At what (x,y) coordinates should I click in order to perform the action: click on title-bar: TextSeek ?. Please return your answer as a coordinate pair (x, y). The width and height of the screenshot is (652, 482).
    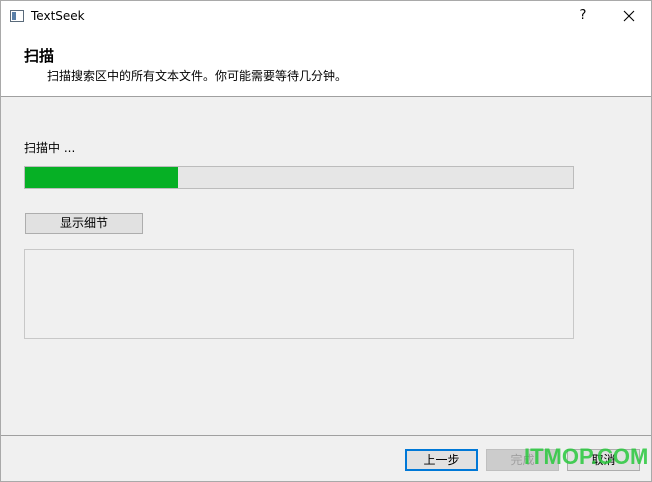
    Looking at the image, I should click on (326, 16).